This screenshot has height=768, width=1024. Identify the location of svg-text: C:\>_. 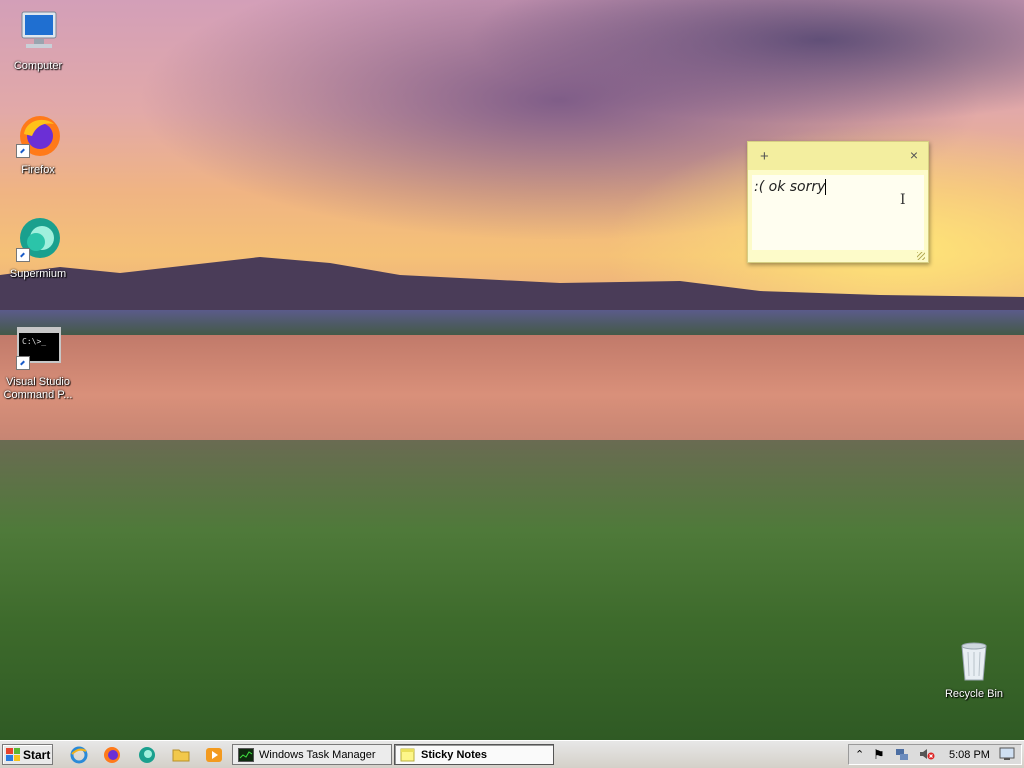
(34, 341).